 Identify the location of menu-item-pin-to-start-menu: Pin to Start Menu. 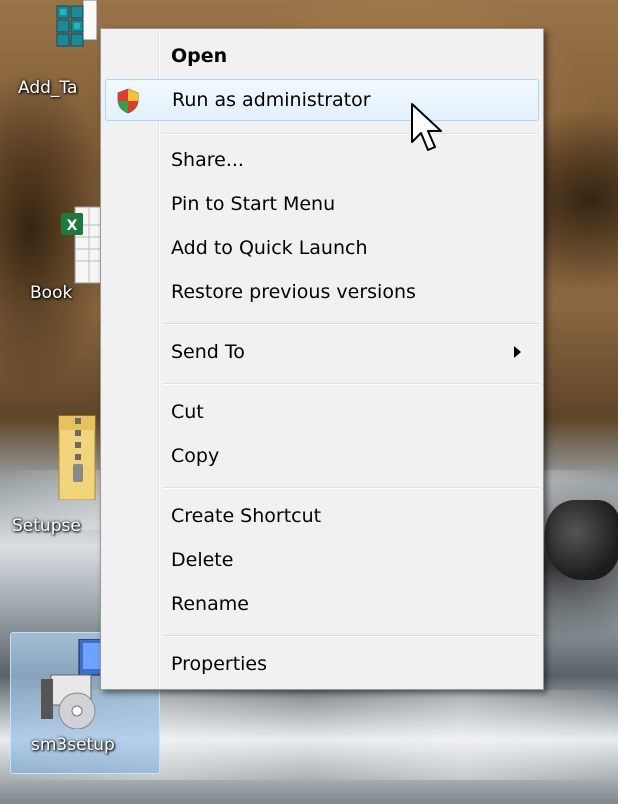
(322, 204).